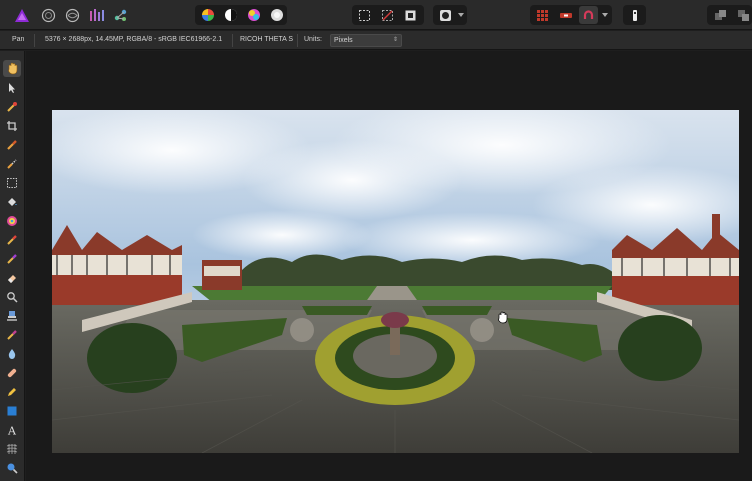  What do you see at coordinates (12, 125) in the screenshot?
I see `crop-tool-icon` at bounding box center [12, 125].